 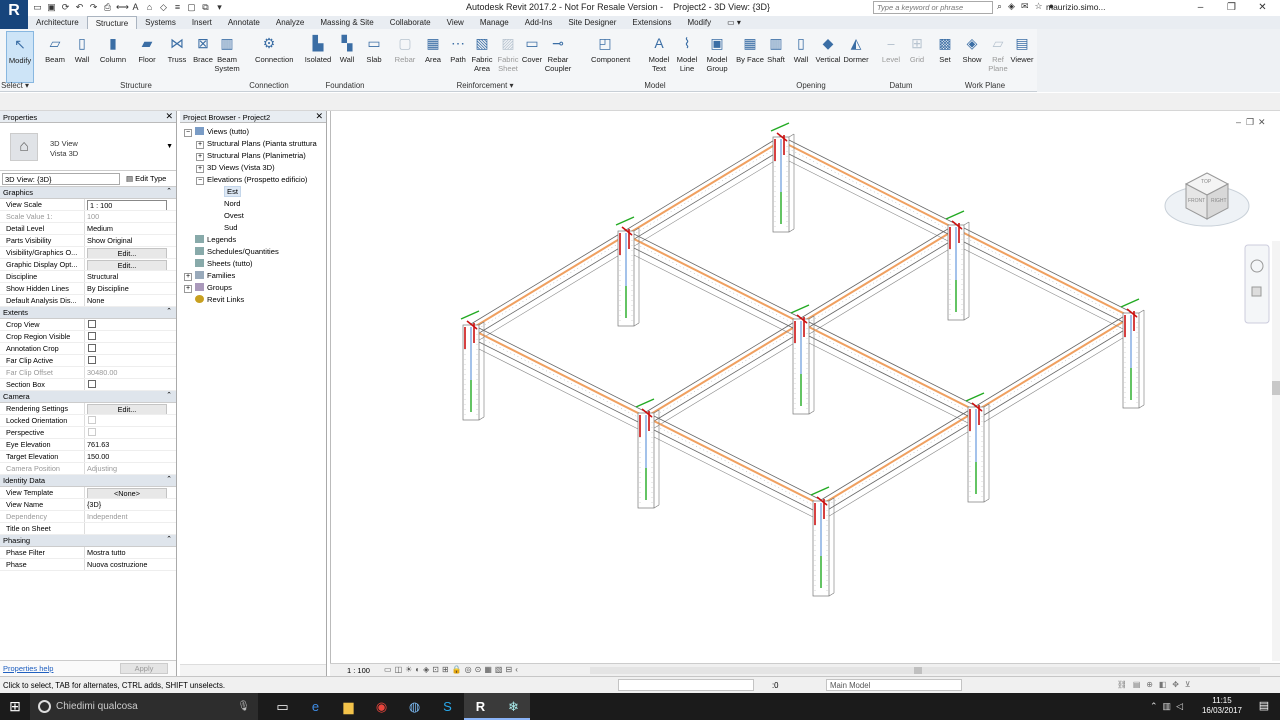 What do you see at coordinates (147, 57) in the screenshot?
I see `floor-button: ▰ Floor` at bounding box center [147, 57].